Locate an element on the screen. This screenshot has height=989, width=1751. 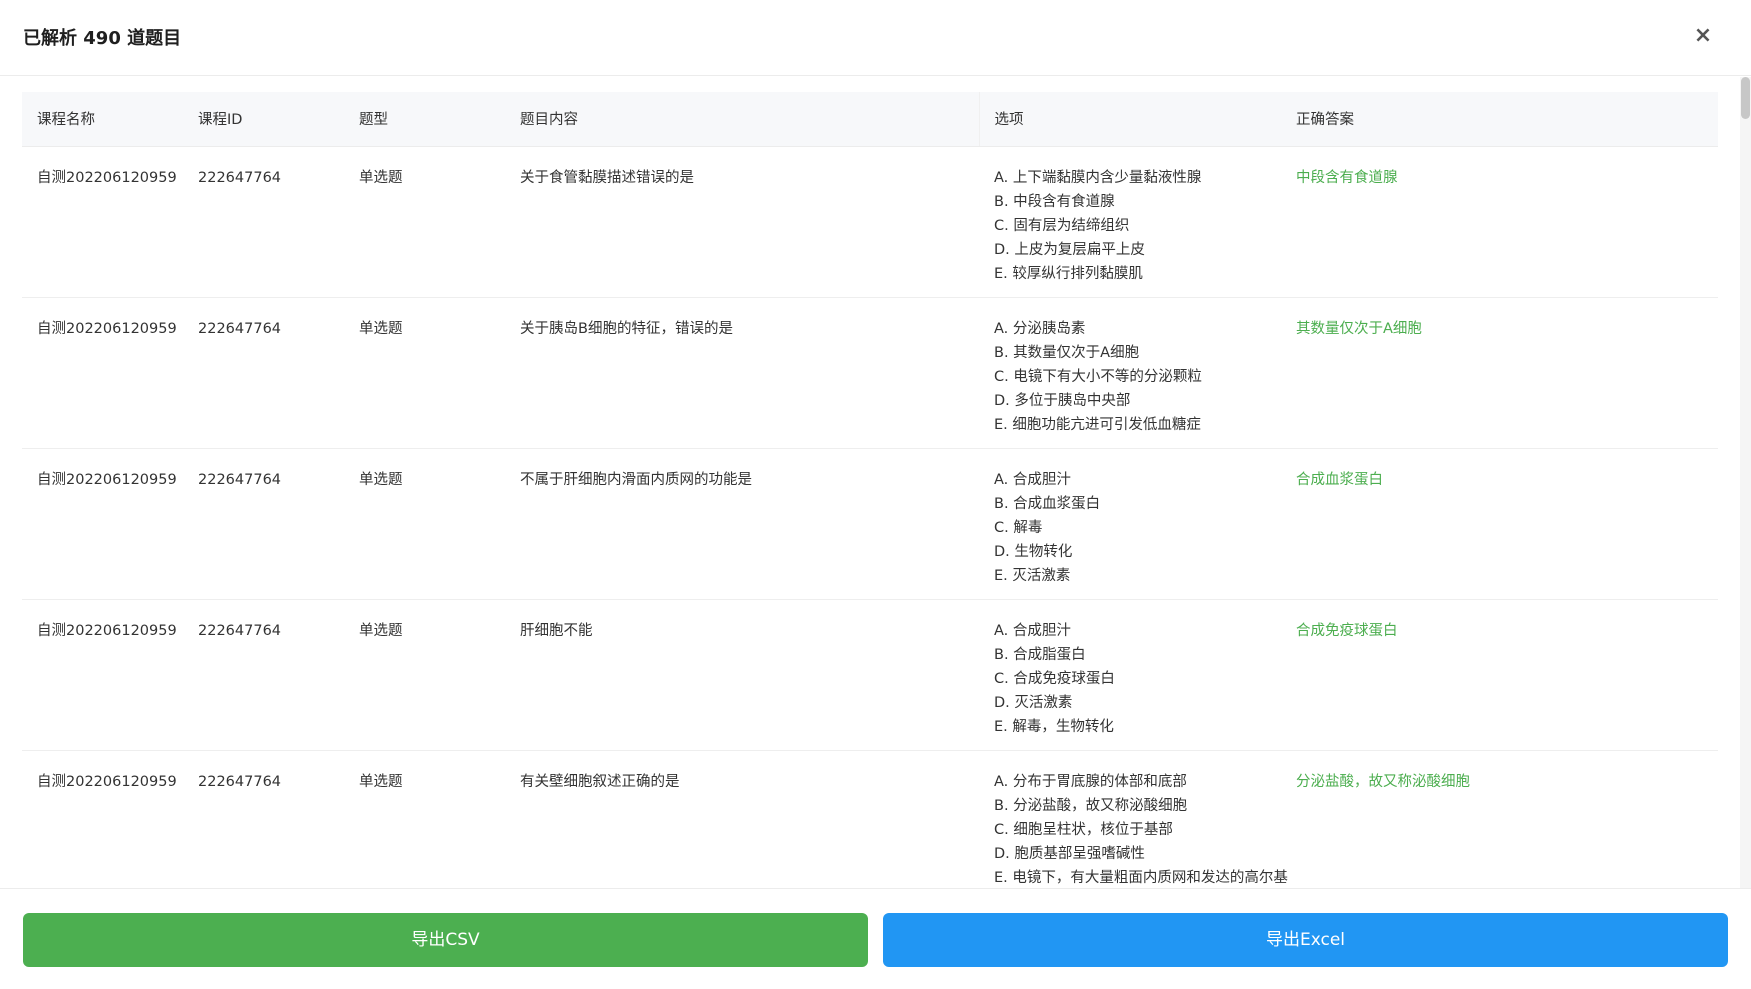
vertical-scrollbar is located at coordinates (1745, 482).